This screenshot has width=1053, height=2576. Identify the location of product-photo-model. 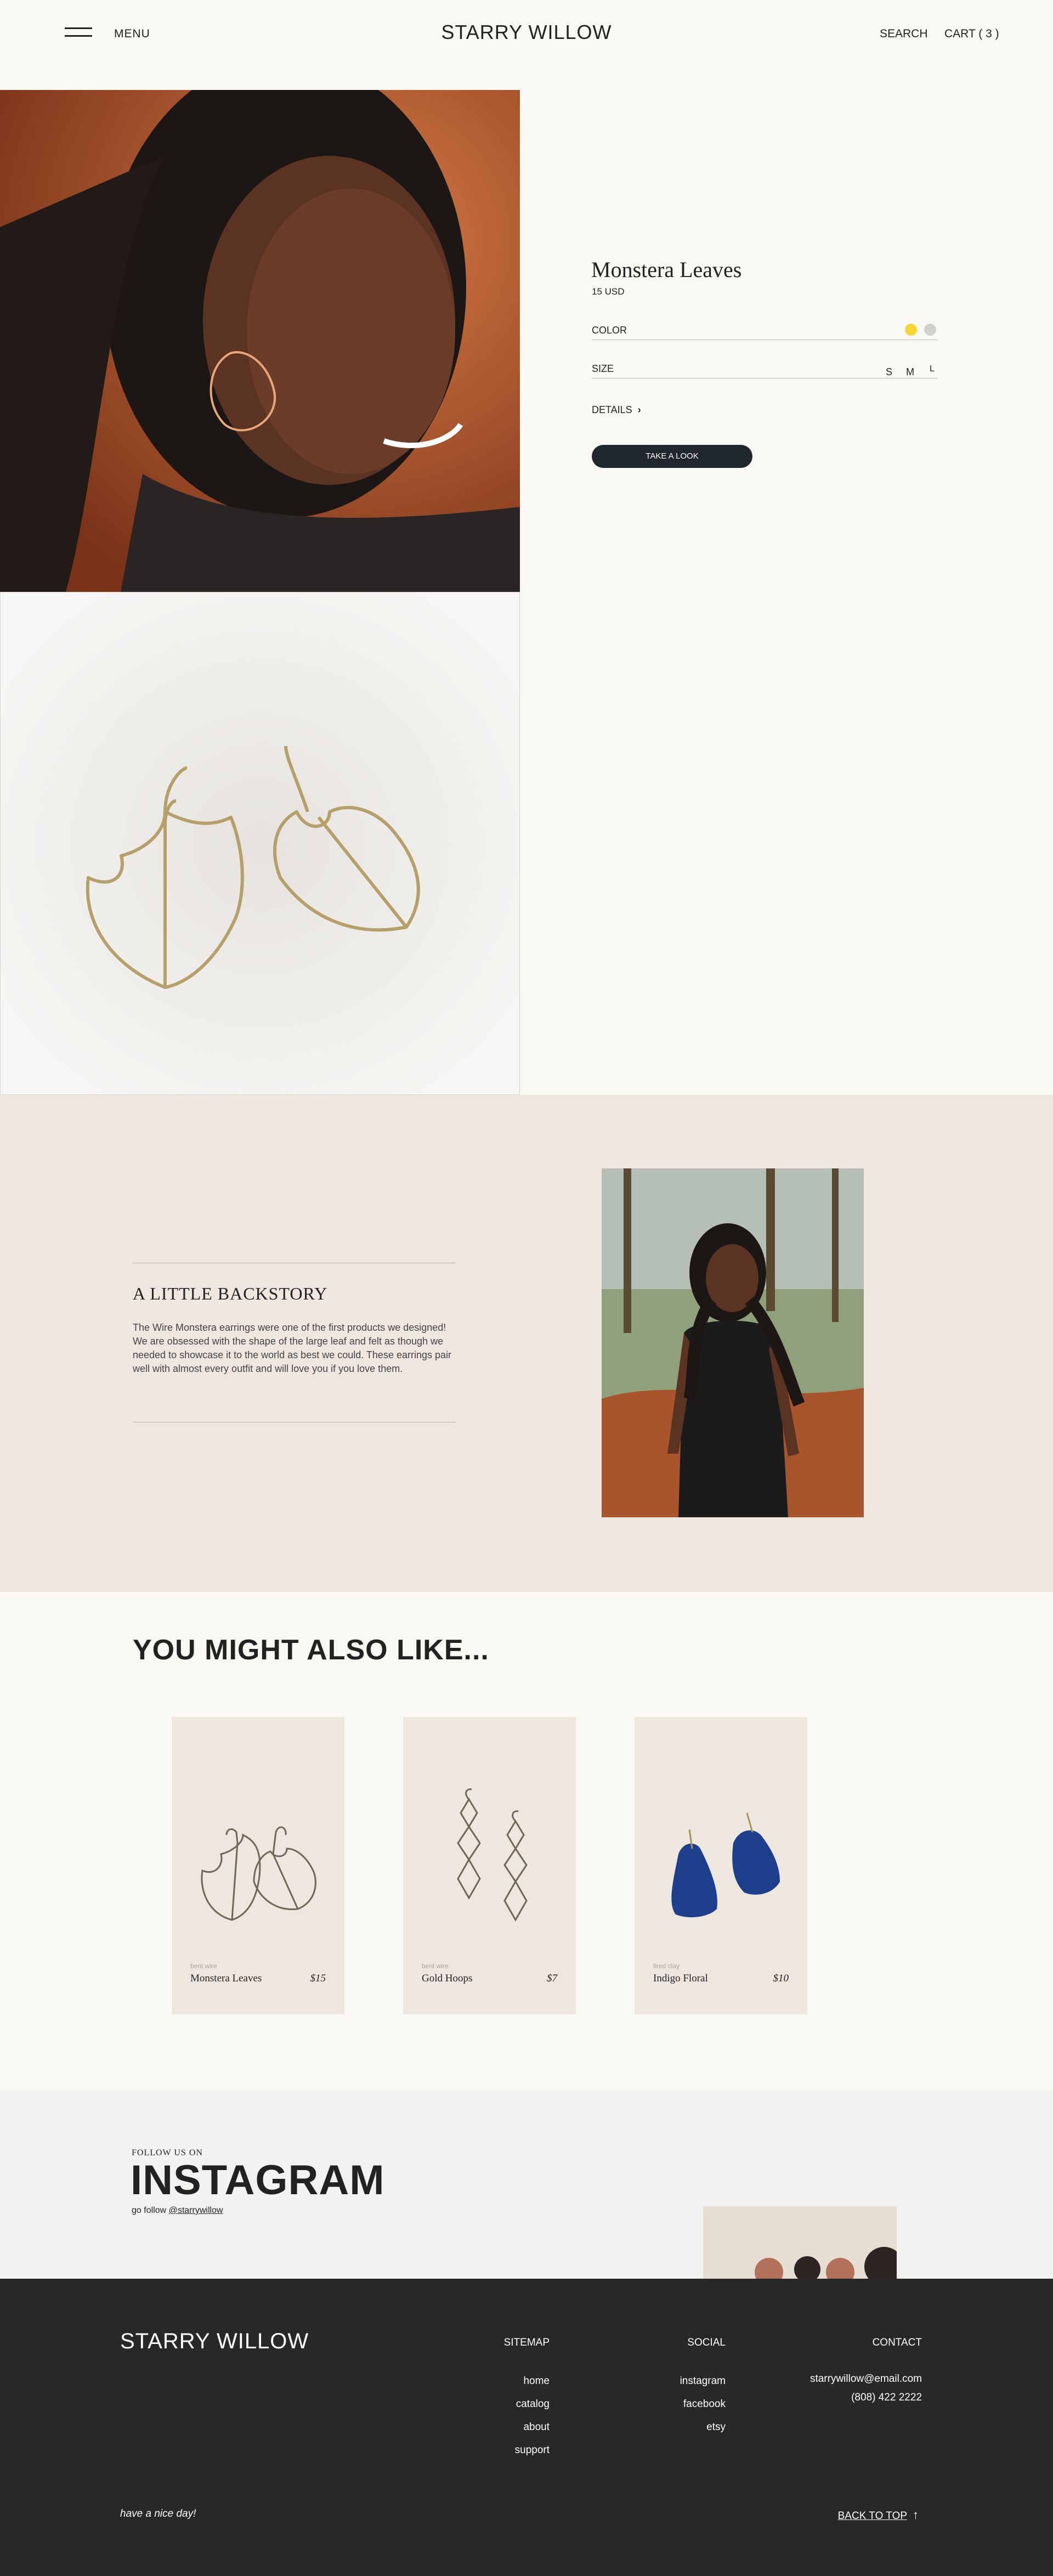
(260, 341).